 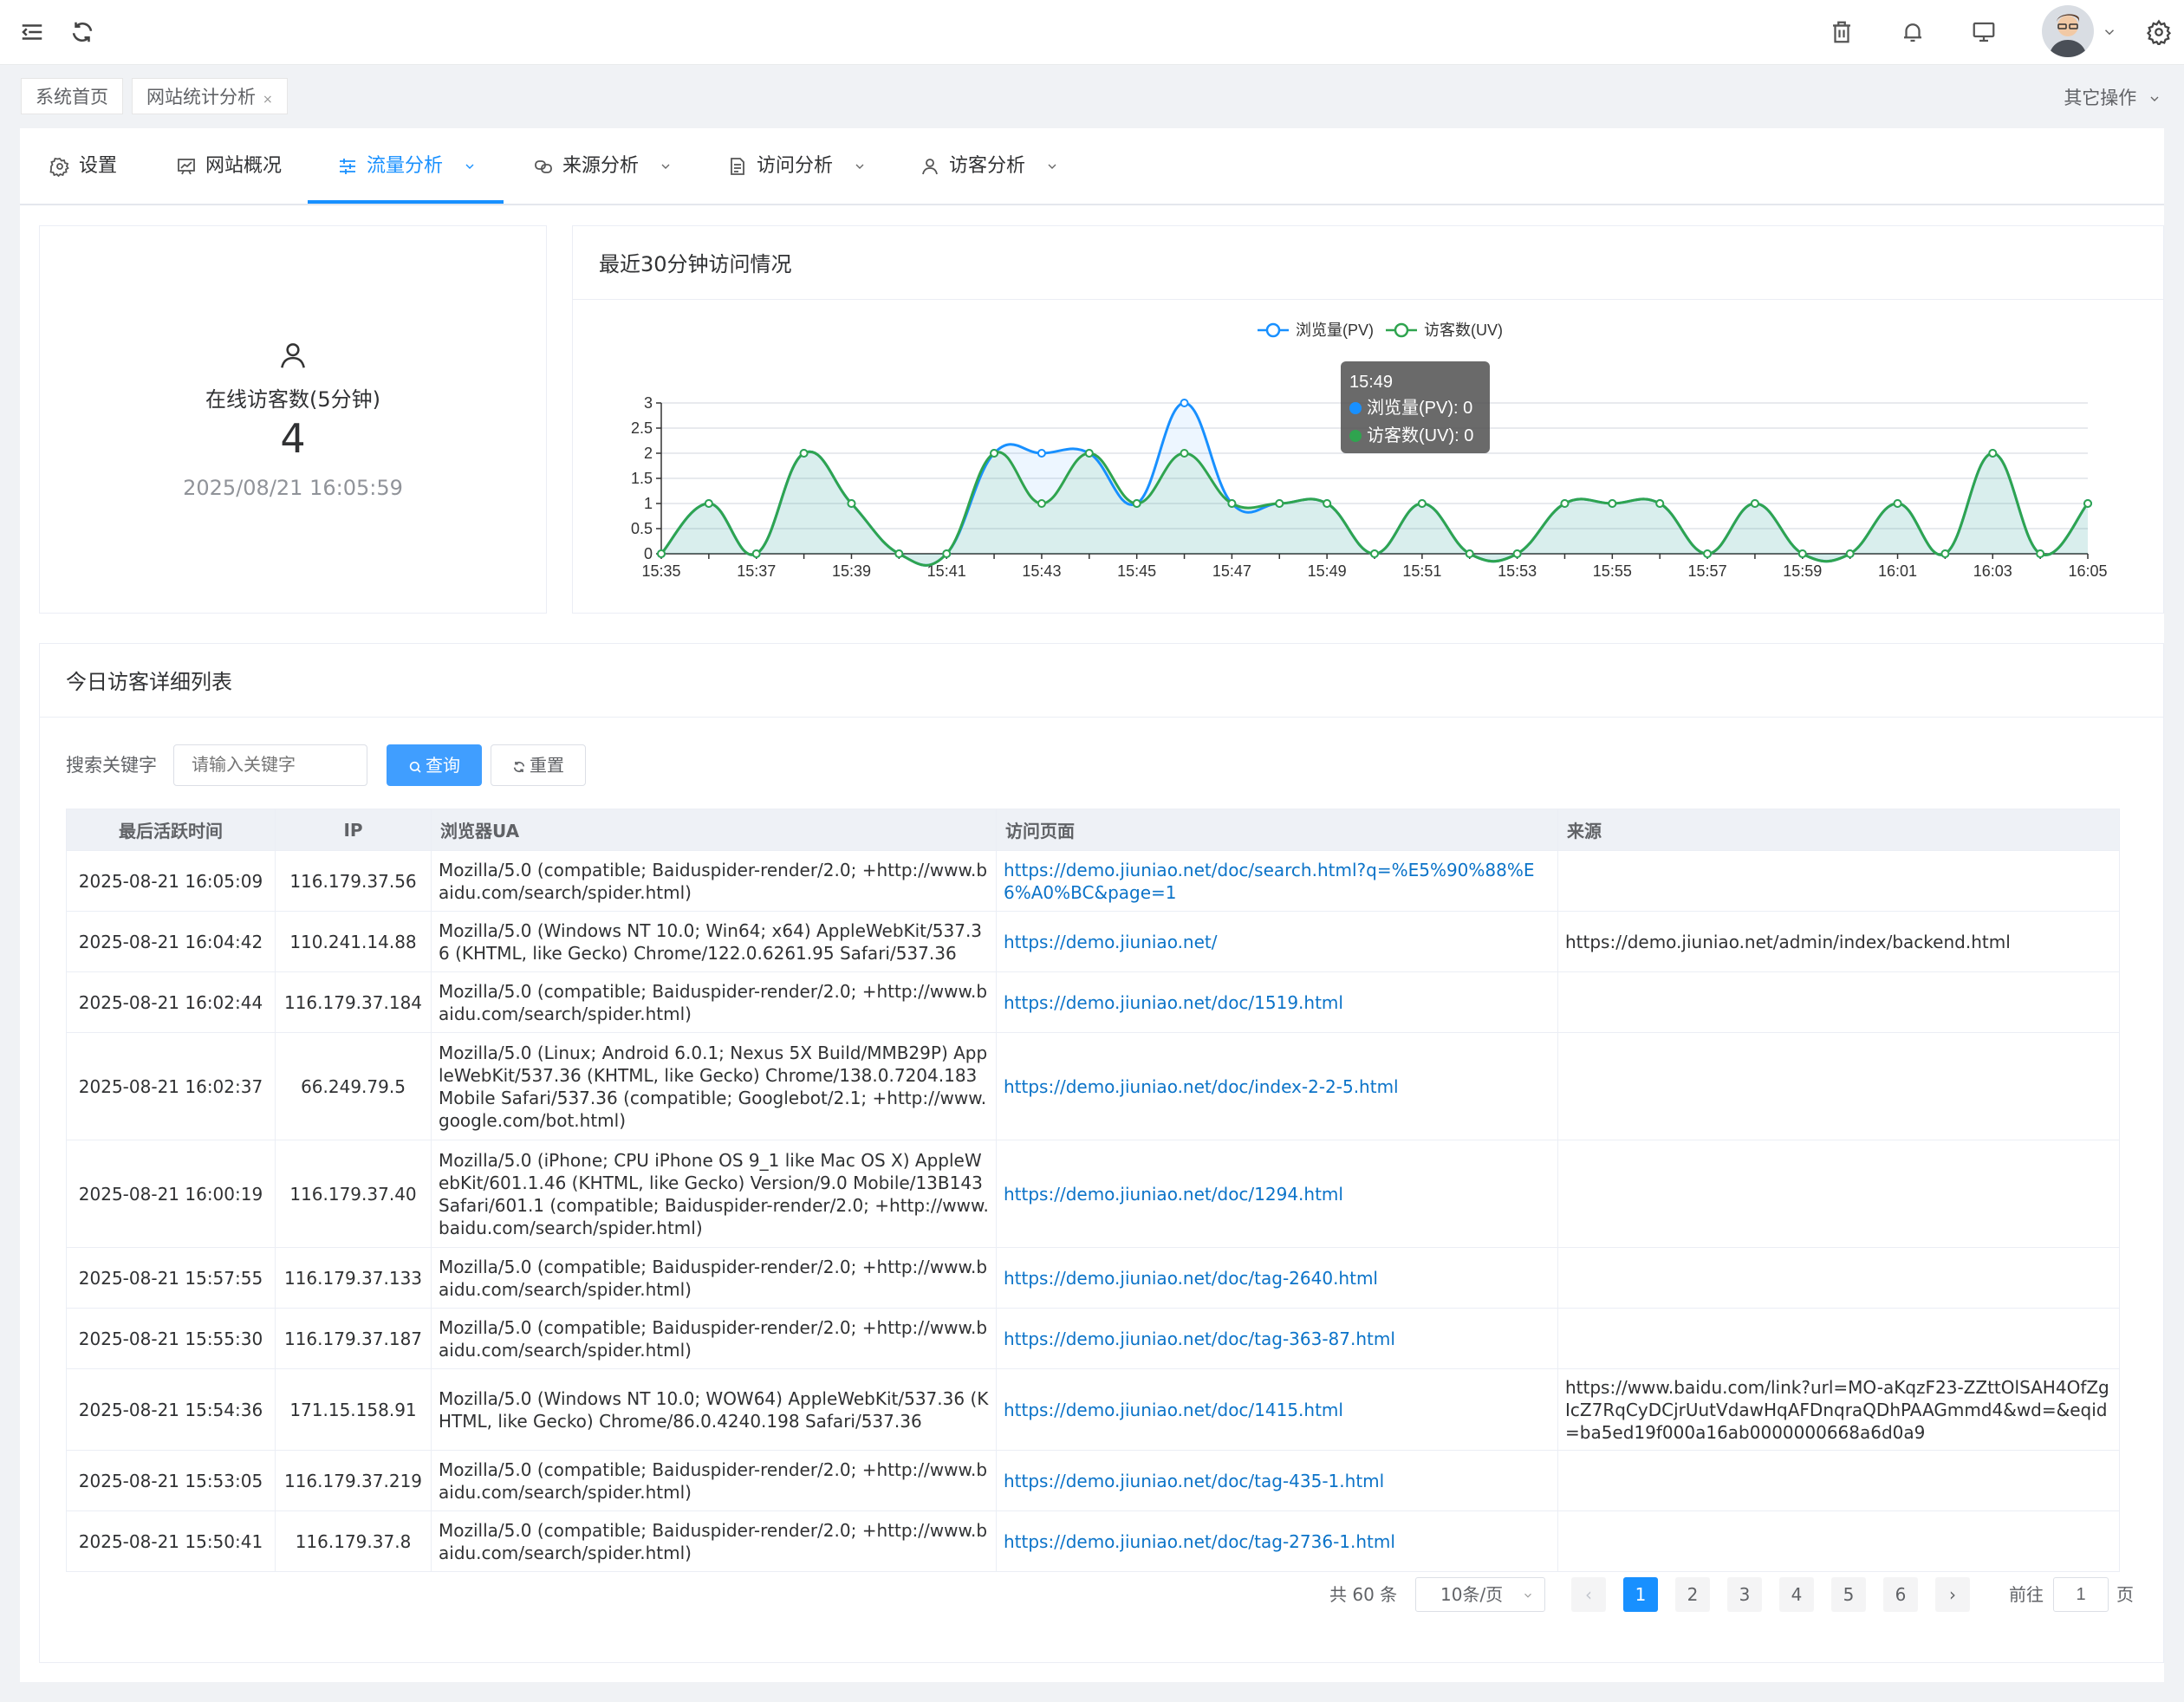 I want to click on tag-home-label: 系统首页, so click(x=72, y=97).